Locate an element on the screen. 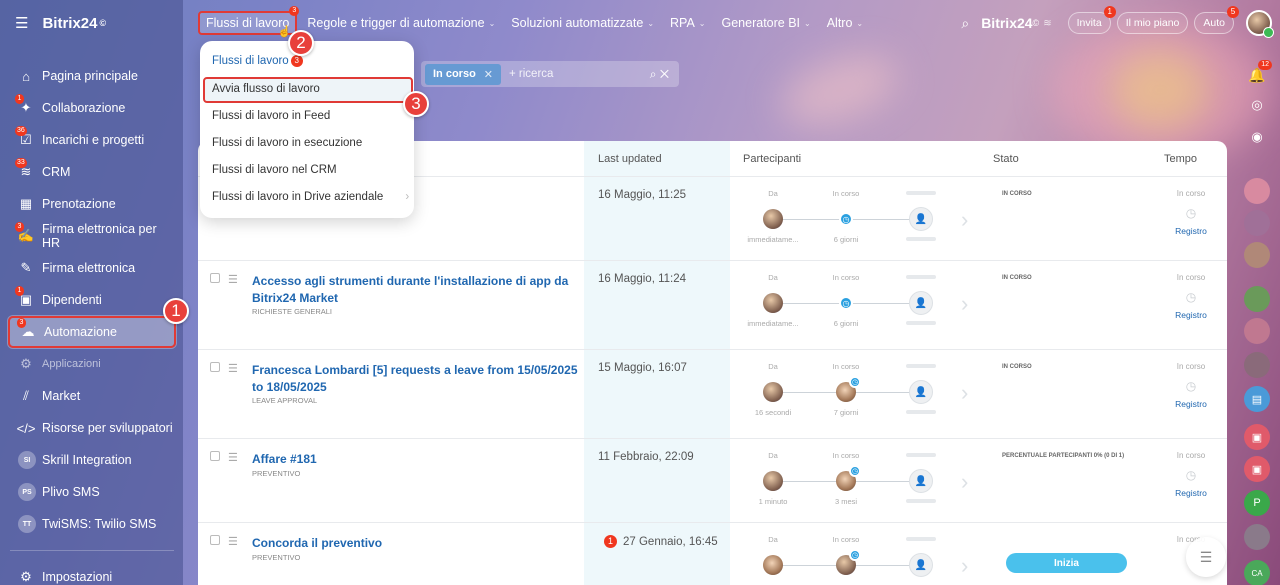 The height and width of the screenshot is (585, 1280). row-date: 16 Maggio, 11:24 is located at coordinates (642, 279).